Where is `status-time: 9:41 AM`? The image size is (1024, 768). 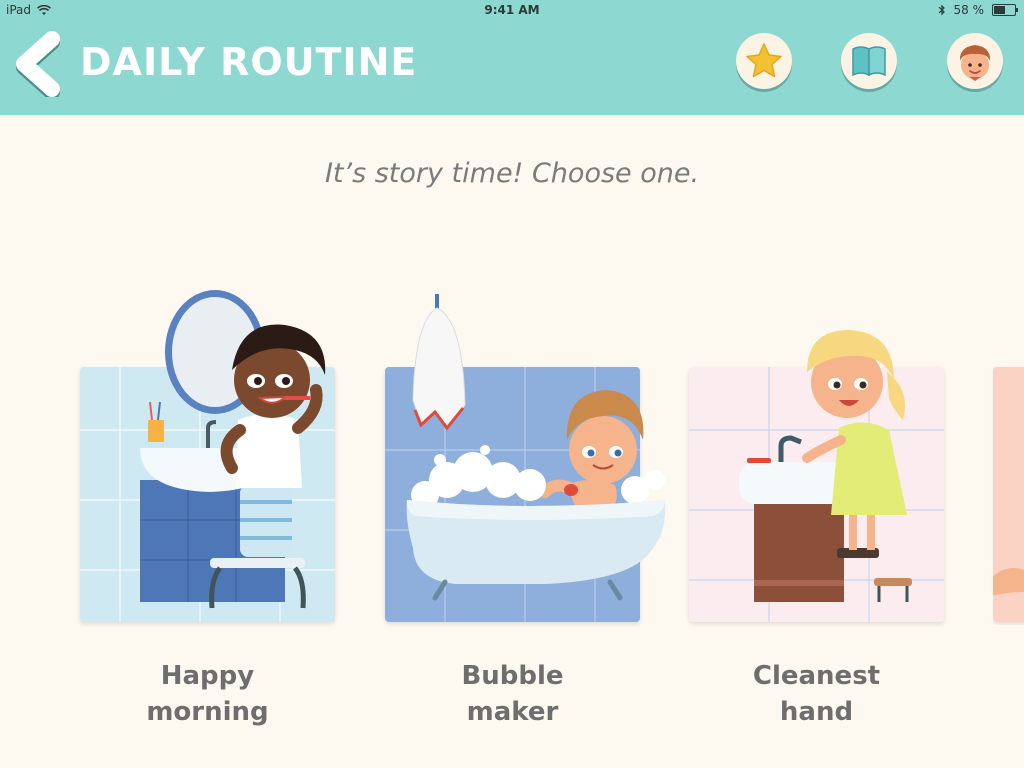 status-time: 9:41 AM is located at coordinates (512, 10).